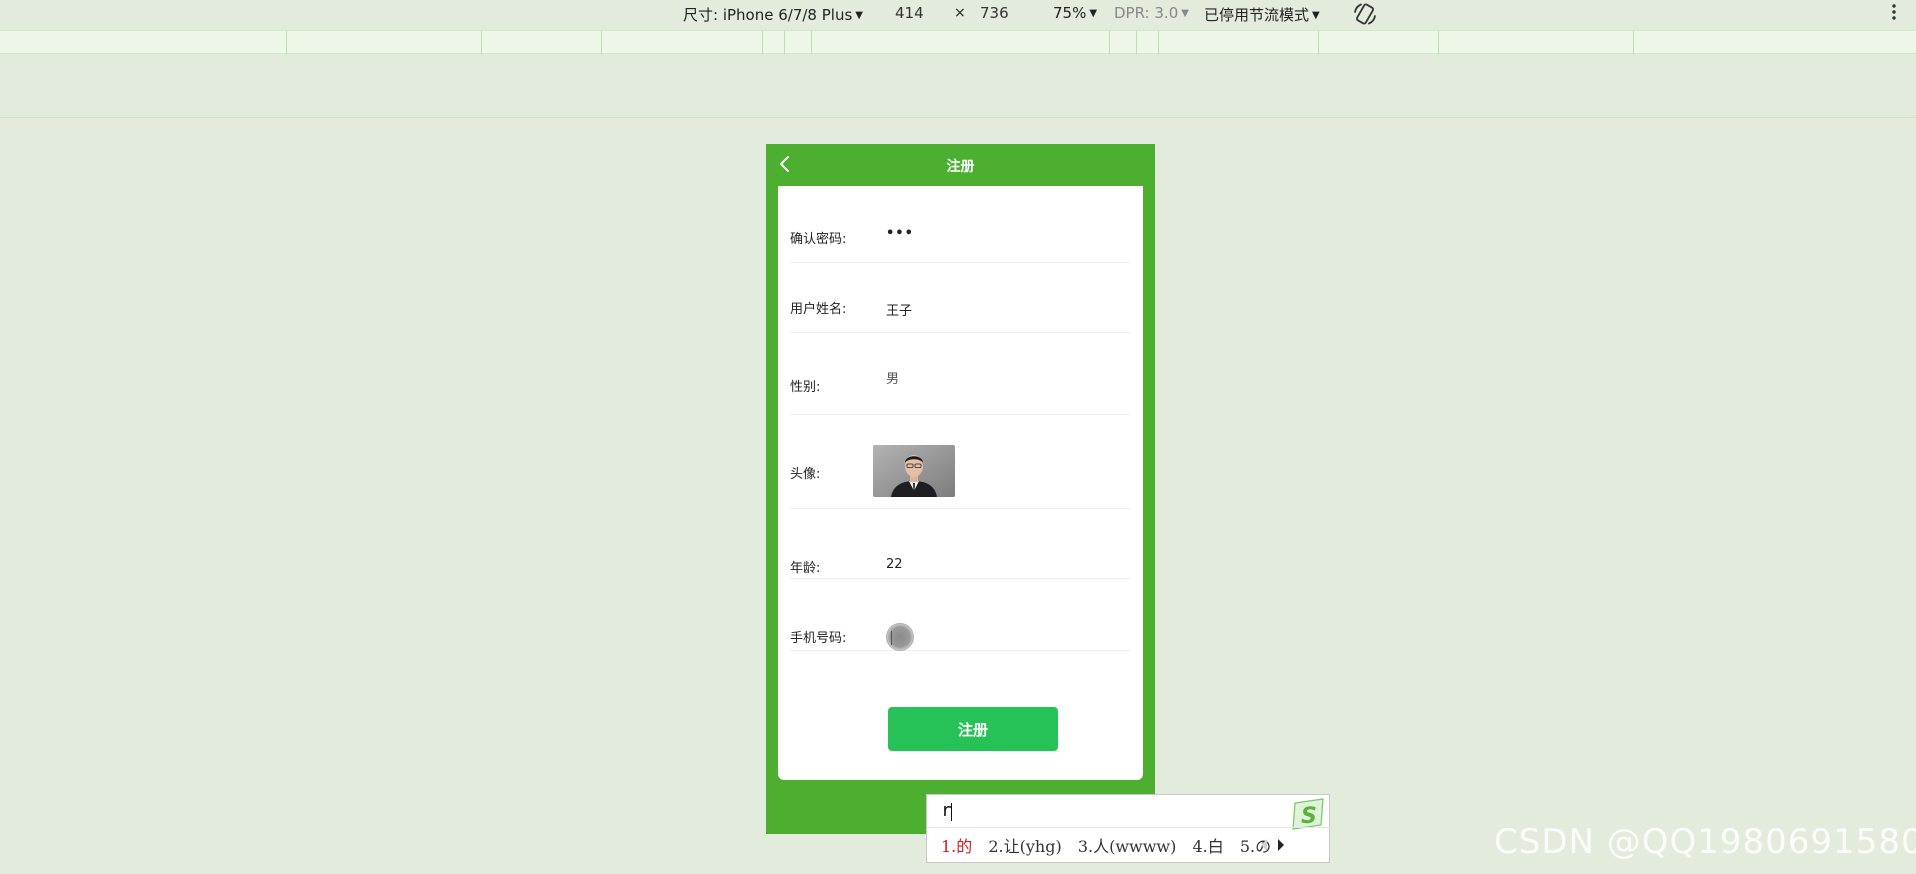 The width and height of the screenshot is (1916, 874). I want to click on register-button: 注册, so click(973, 729).